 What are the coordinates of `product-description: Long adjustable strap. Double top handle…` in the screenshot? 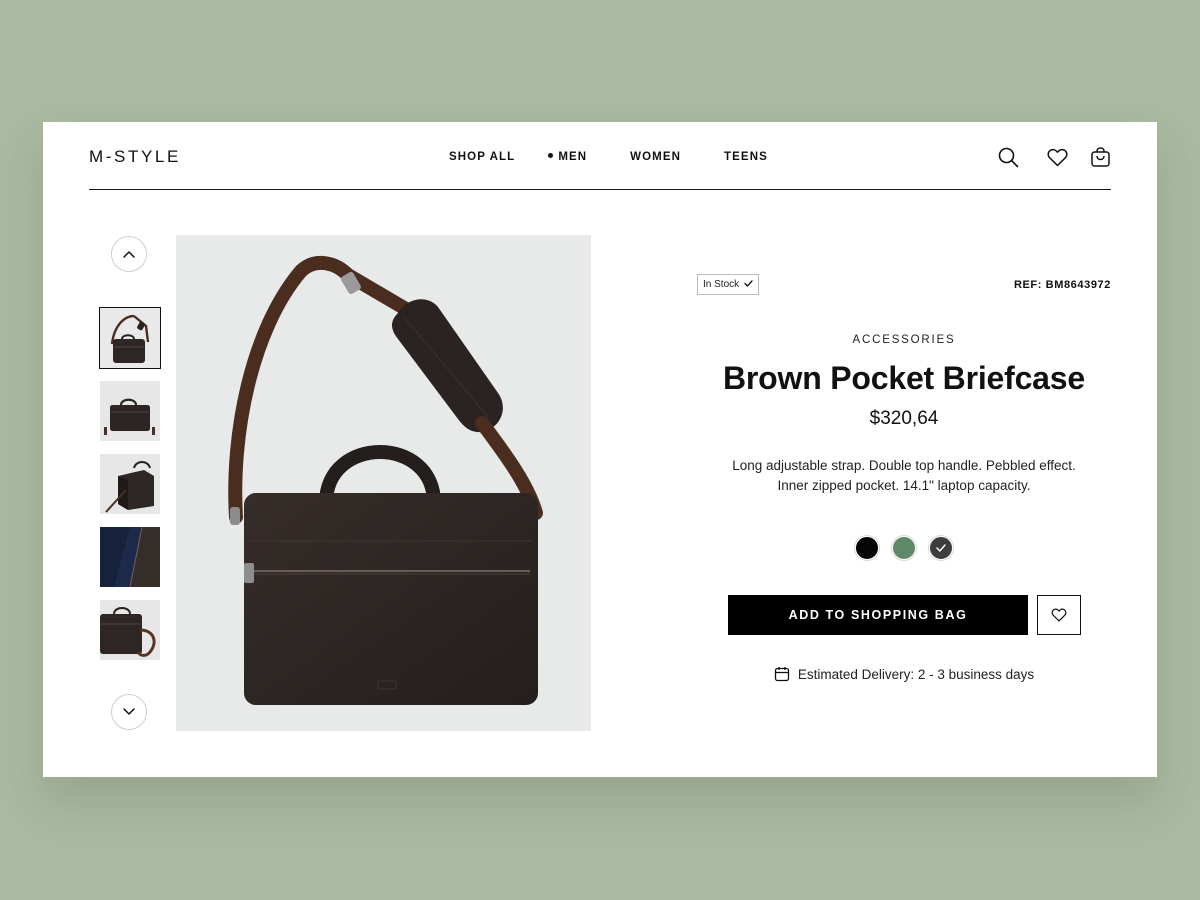 It's located at (904, 476).